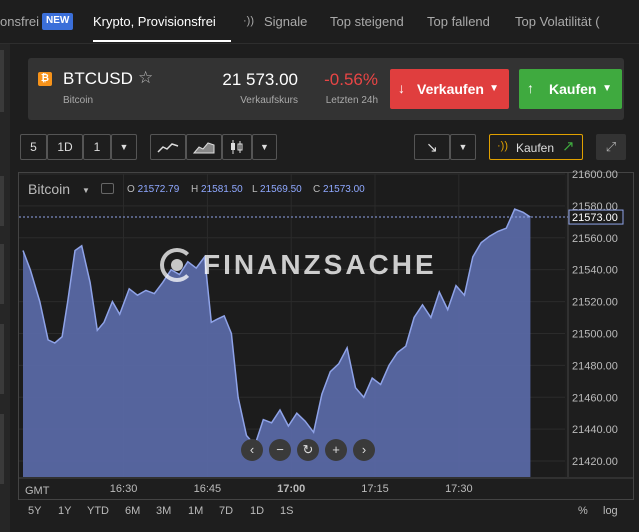  What do you see at coordinates (64, 511) in the screenshot?
I see `range-1y: 1Y` at bounding box center [64, 511].